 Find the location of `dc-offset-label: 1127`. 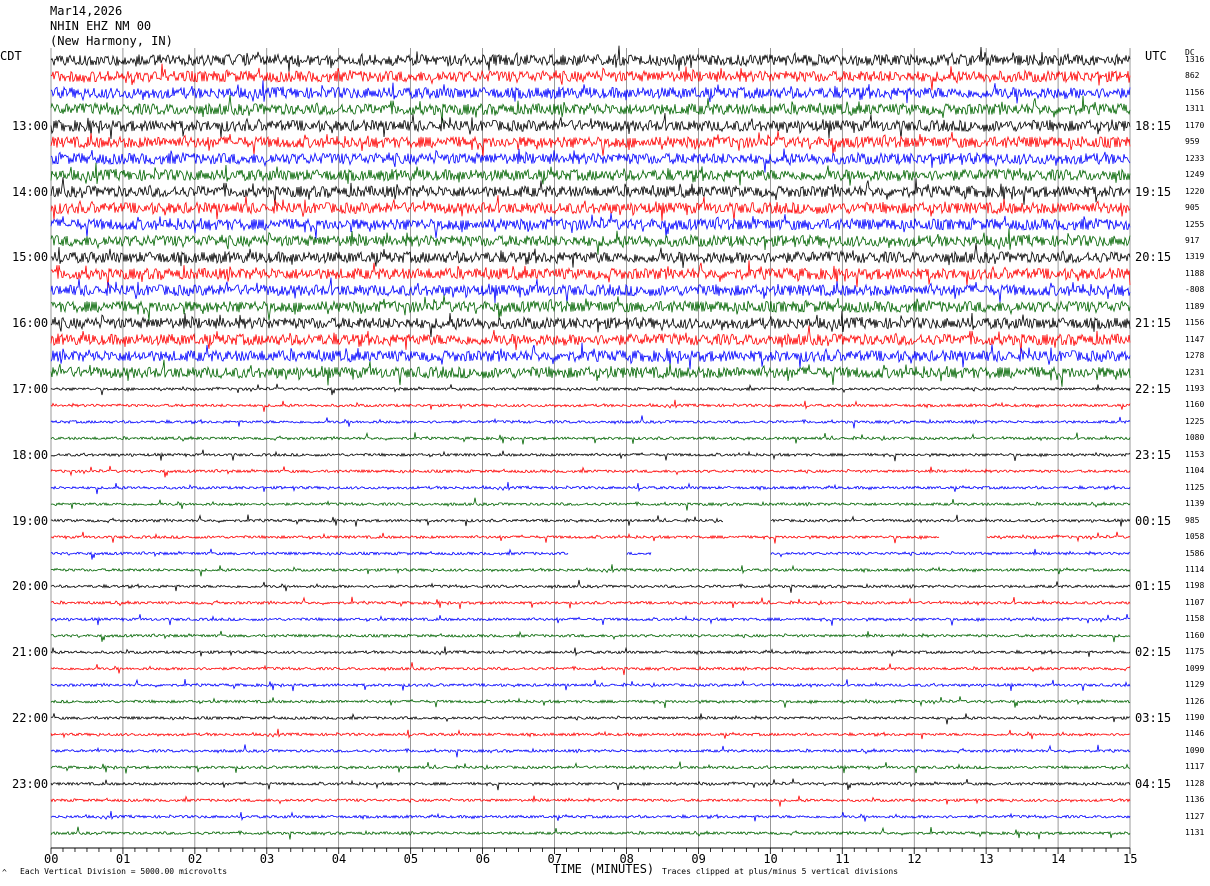

dc-offset-label: 1127 is located at coordinates (1195, 816).